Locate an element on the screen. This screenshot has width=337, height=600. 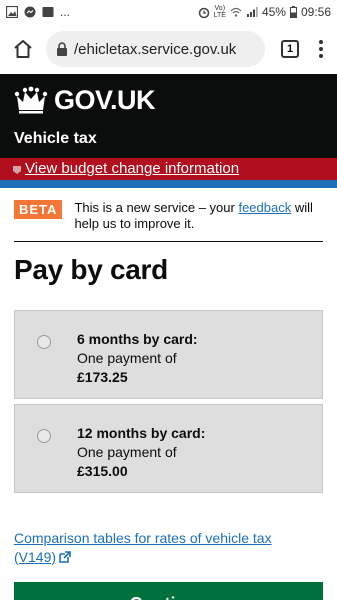
govuk-header: GOV.UK Vehicle tax is located at coordinates (168, 116).